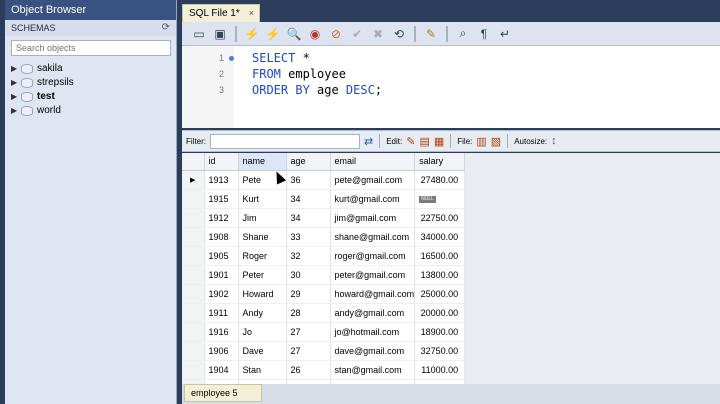 This screenshot has width=720, height=404. I want to click on autocommit-icon: ⟲, so click(399, 34).